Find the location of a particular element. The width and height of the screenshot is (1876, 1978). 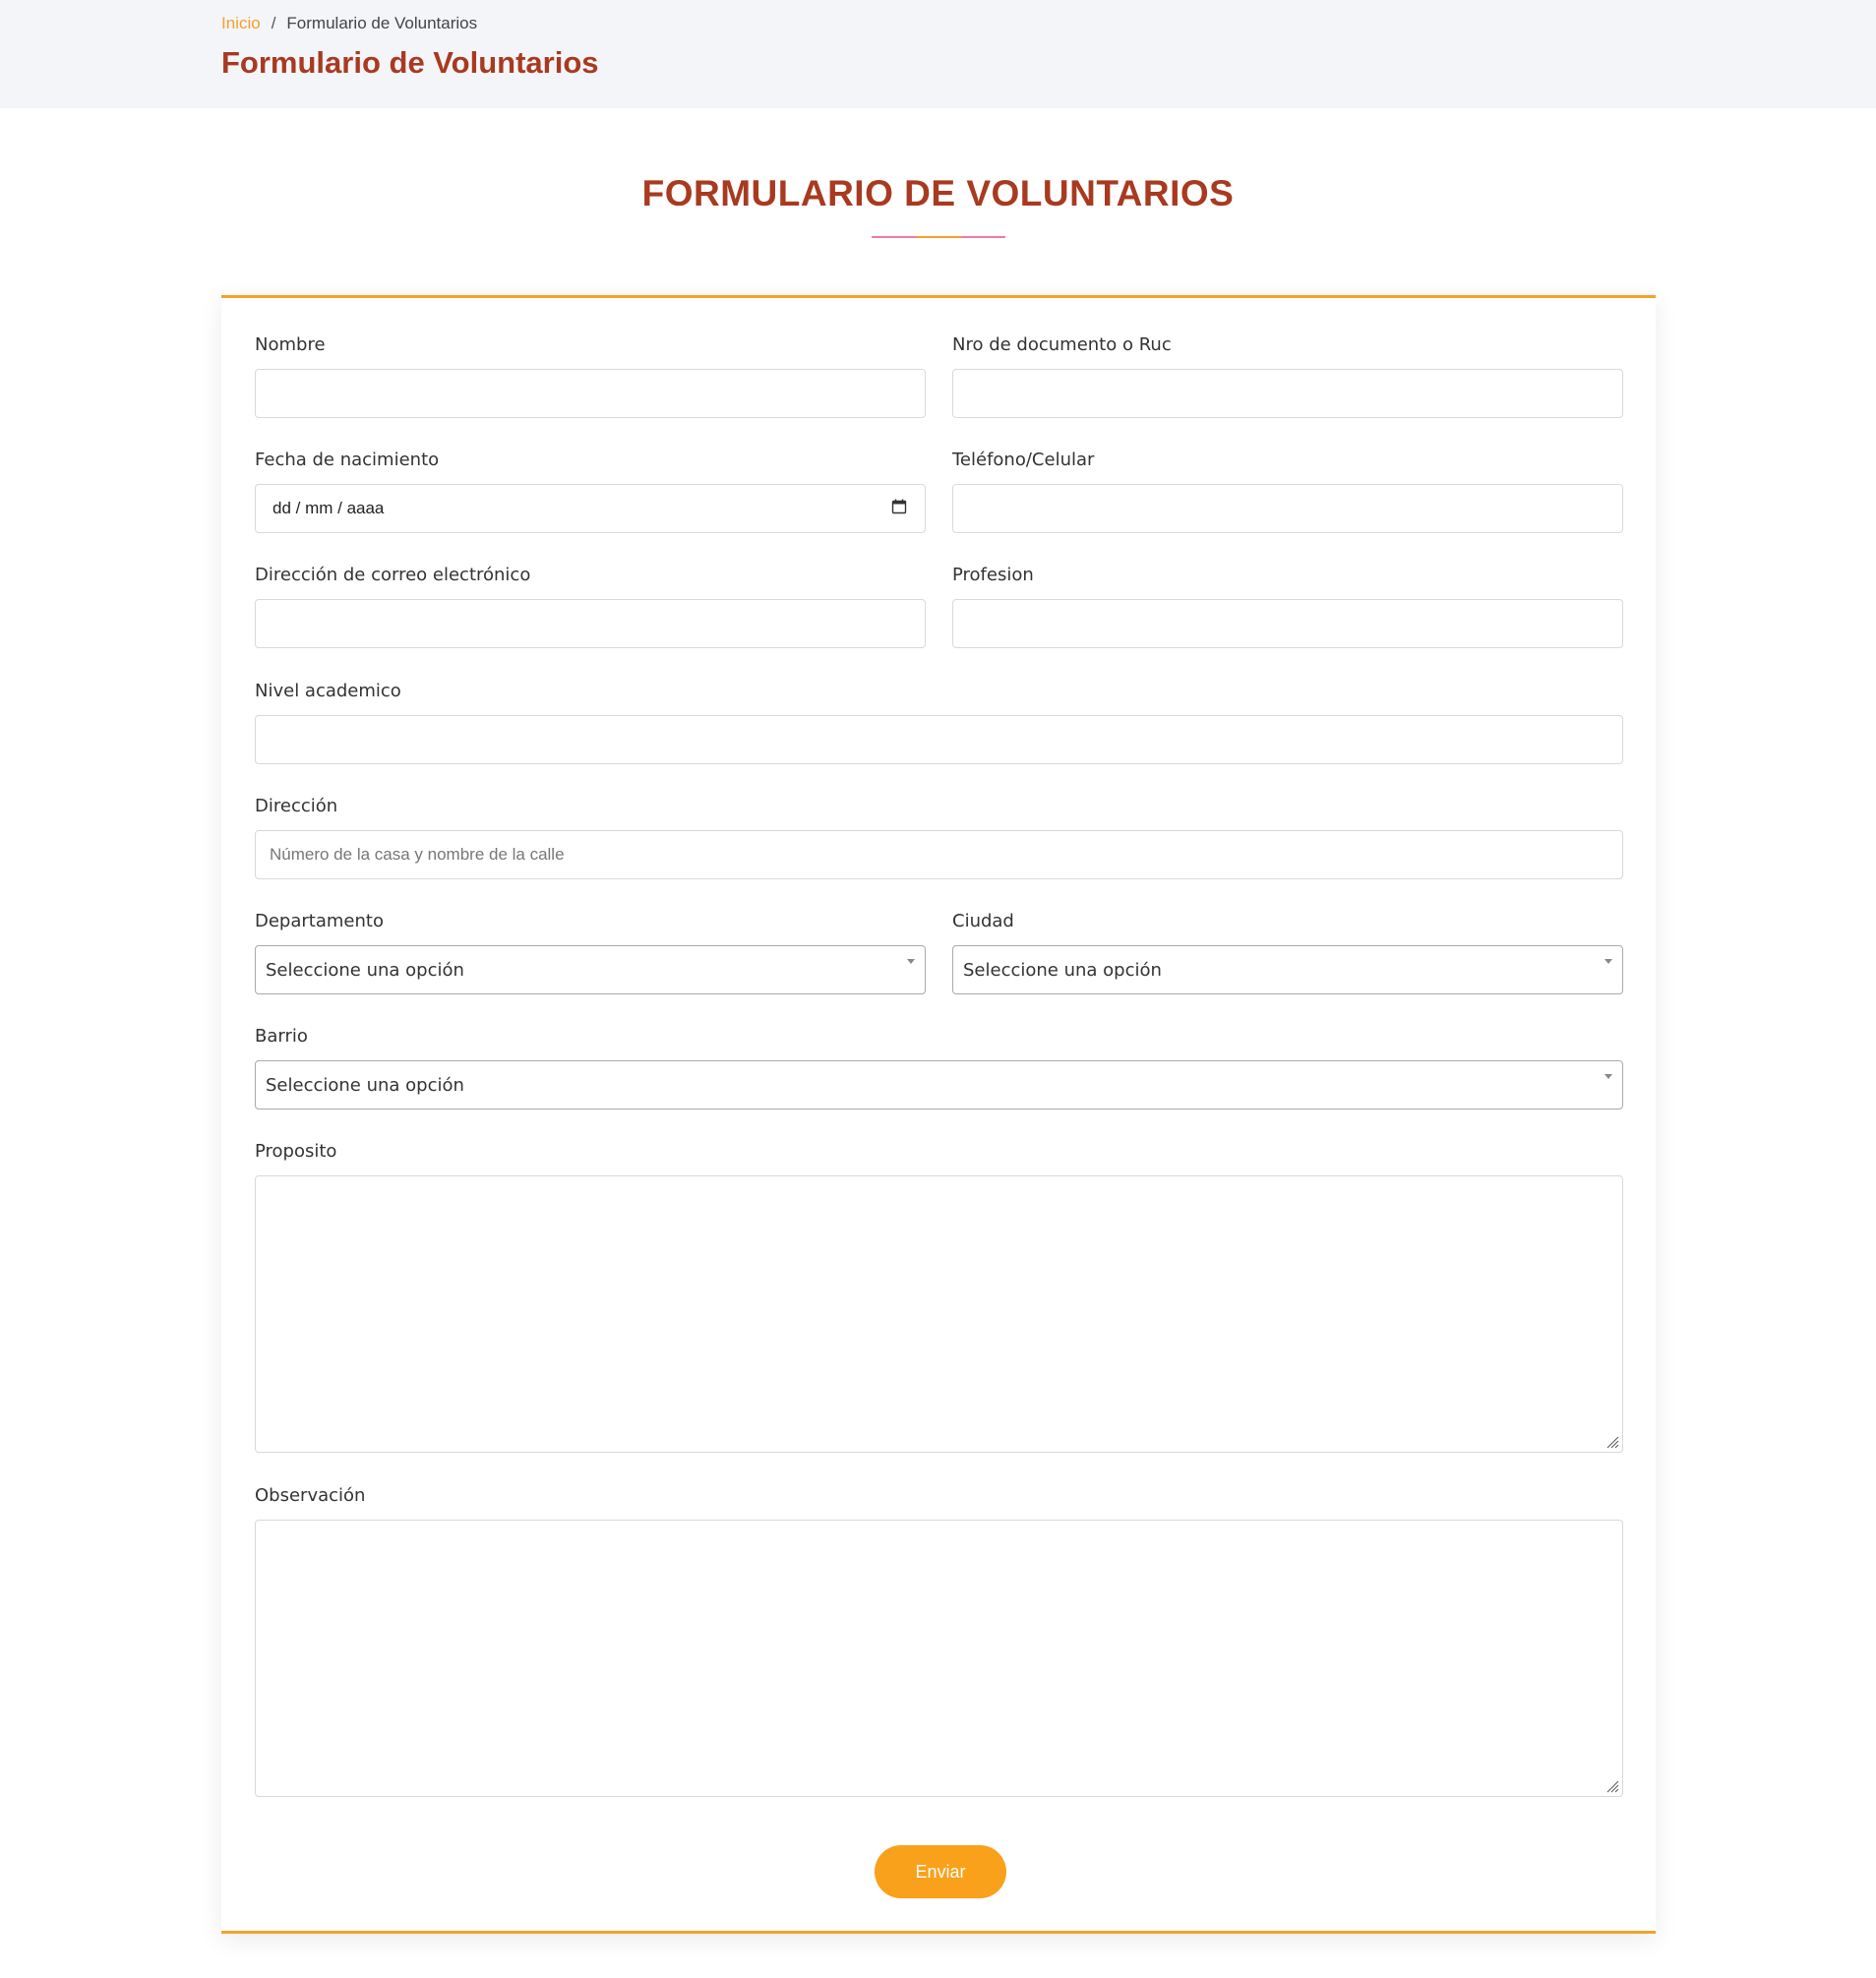

departamento-select: Seleccione una opción is located at coordinates (590, 969).